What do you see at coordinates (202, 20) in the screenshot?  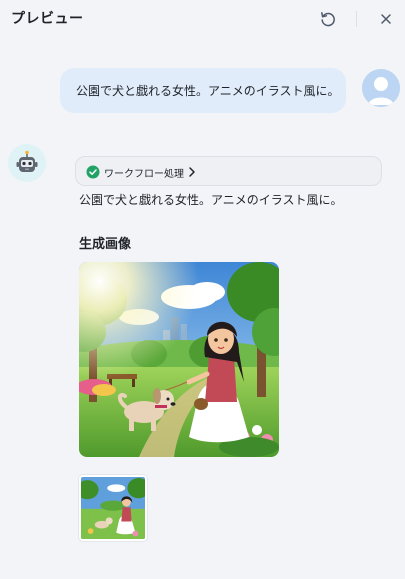 I see `preview-header: プレビュー` at bounding box center [202, 20].